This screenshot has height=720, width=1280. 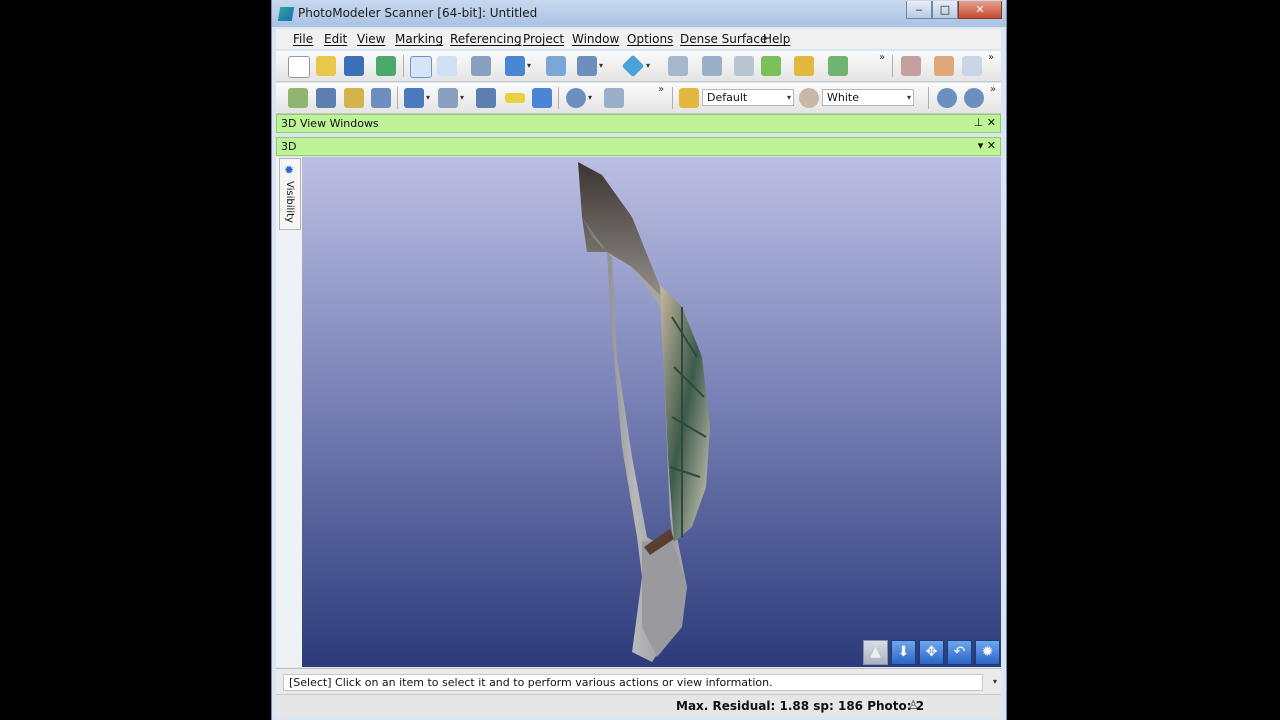 I want to click on app-logo-icon, so click(x=286, y=14).